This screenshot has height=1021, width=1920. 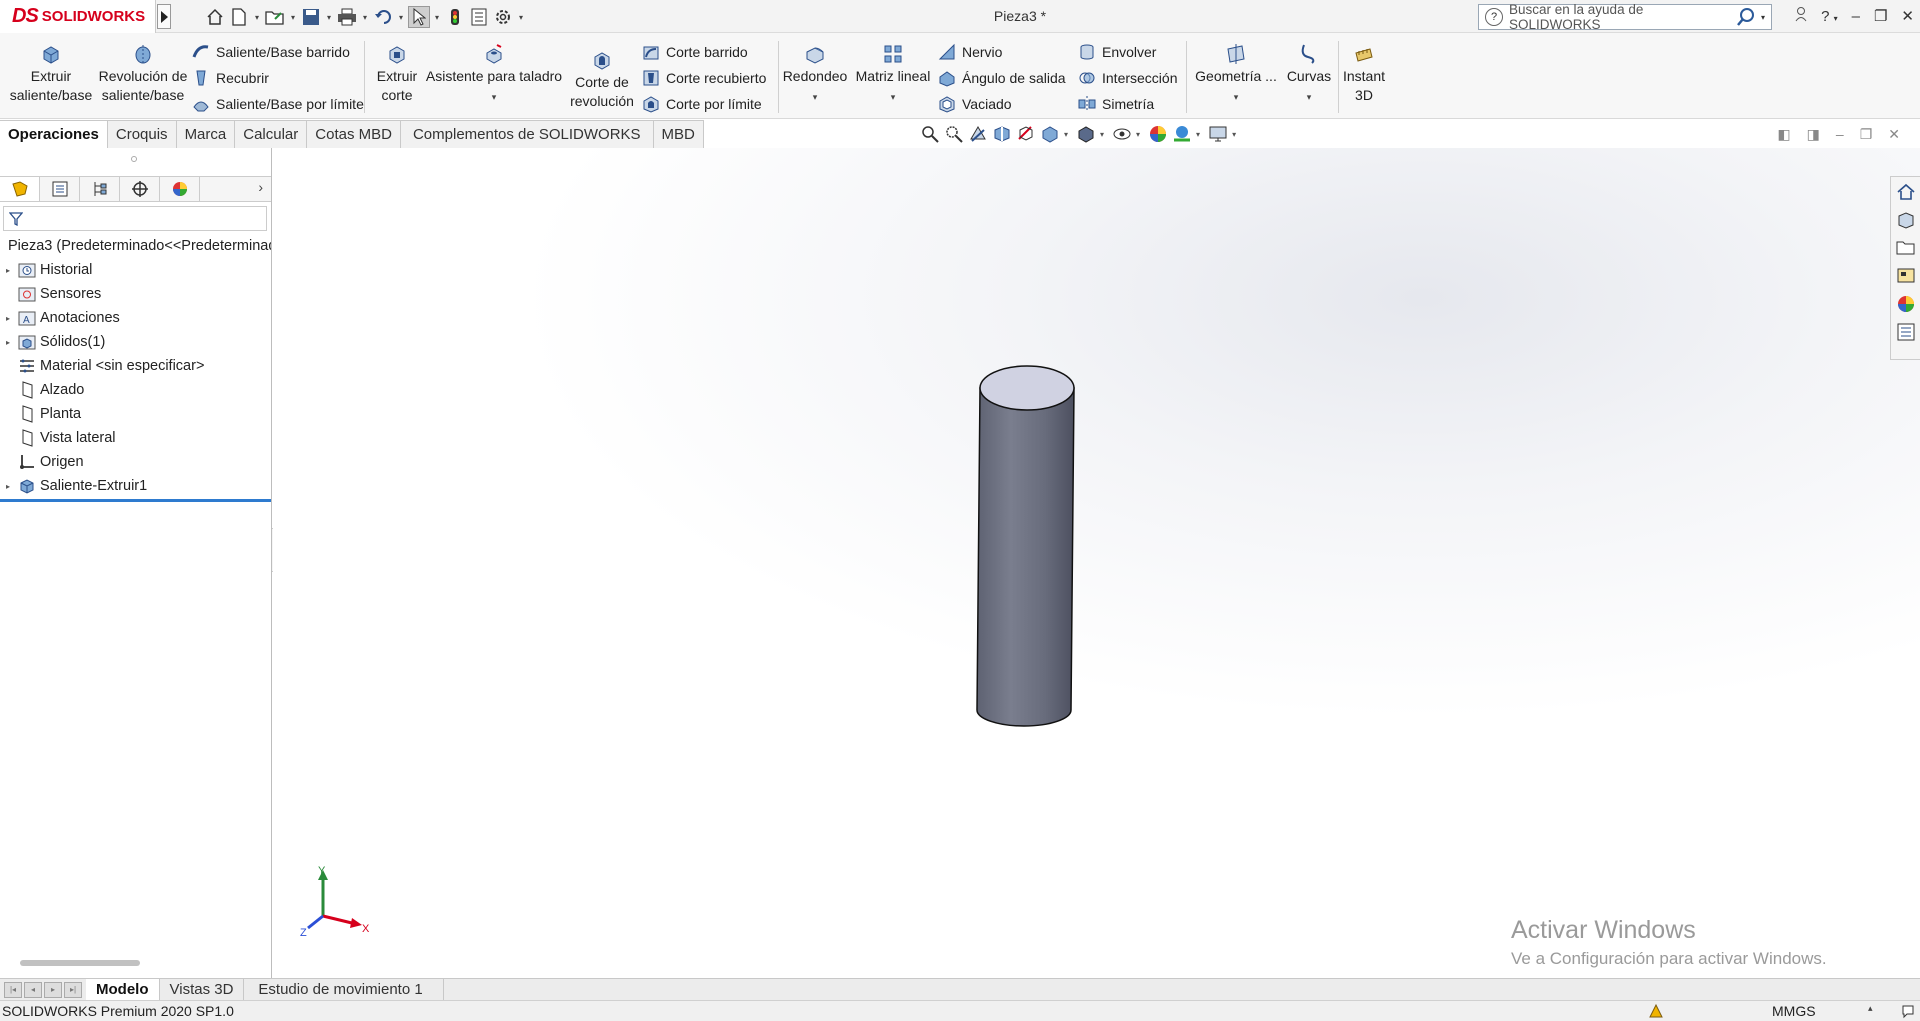 What do you see at coordinates (494, 75) in the screenshot?
I see `hole-wizard-button: Asistente para taladro ▾` at bounding box center [494, 75].